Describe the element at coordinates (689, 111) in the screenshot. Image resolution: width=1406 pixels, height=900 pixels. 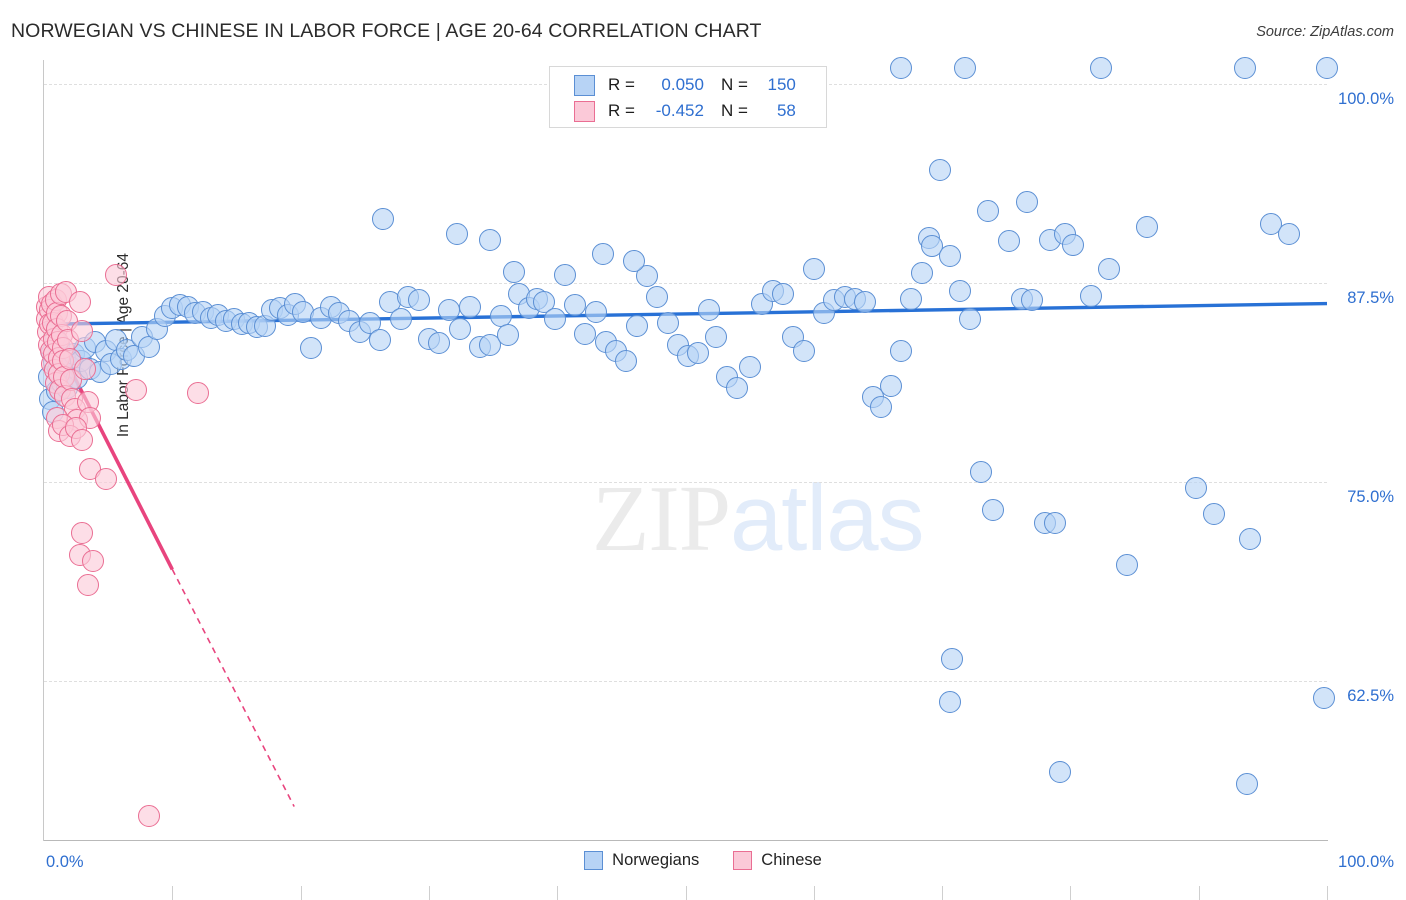
I see `stats-row-chinese: R = -0.452 N = 58` at that location.